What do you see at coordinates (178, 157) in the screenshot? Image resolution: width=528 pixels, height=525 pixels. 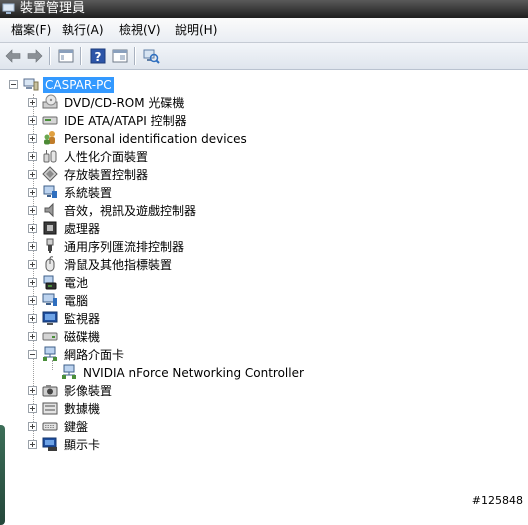 I see `tree-node-hid: 人性化介面裝置` at bounding box center [178, 157].